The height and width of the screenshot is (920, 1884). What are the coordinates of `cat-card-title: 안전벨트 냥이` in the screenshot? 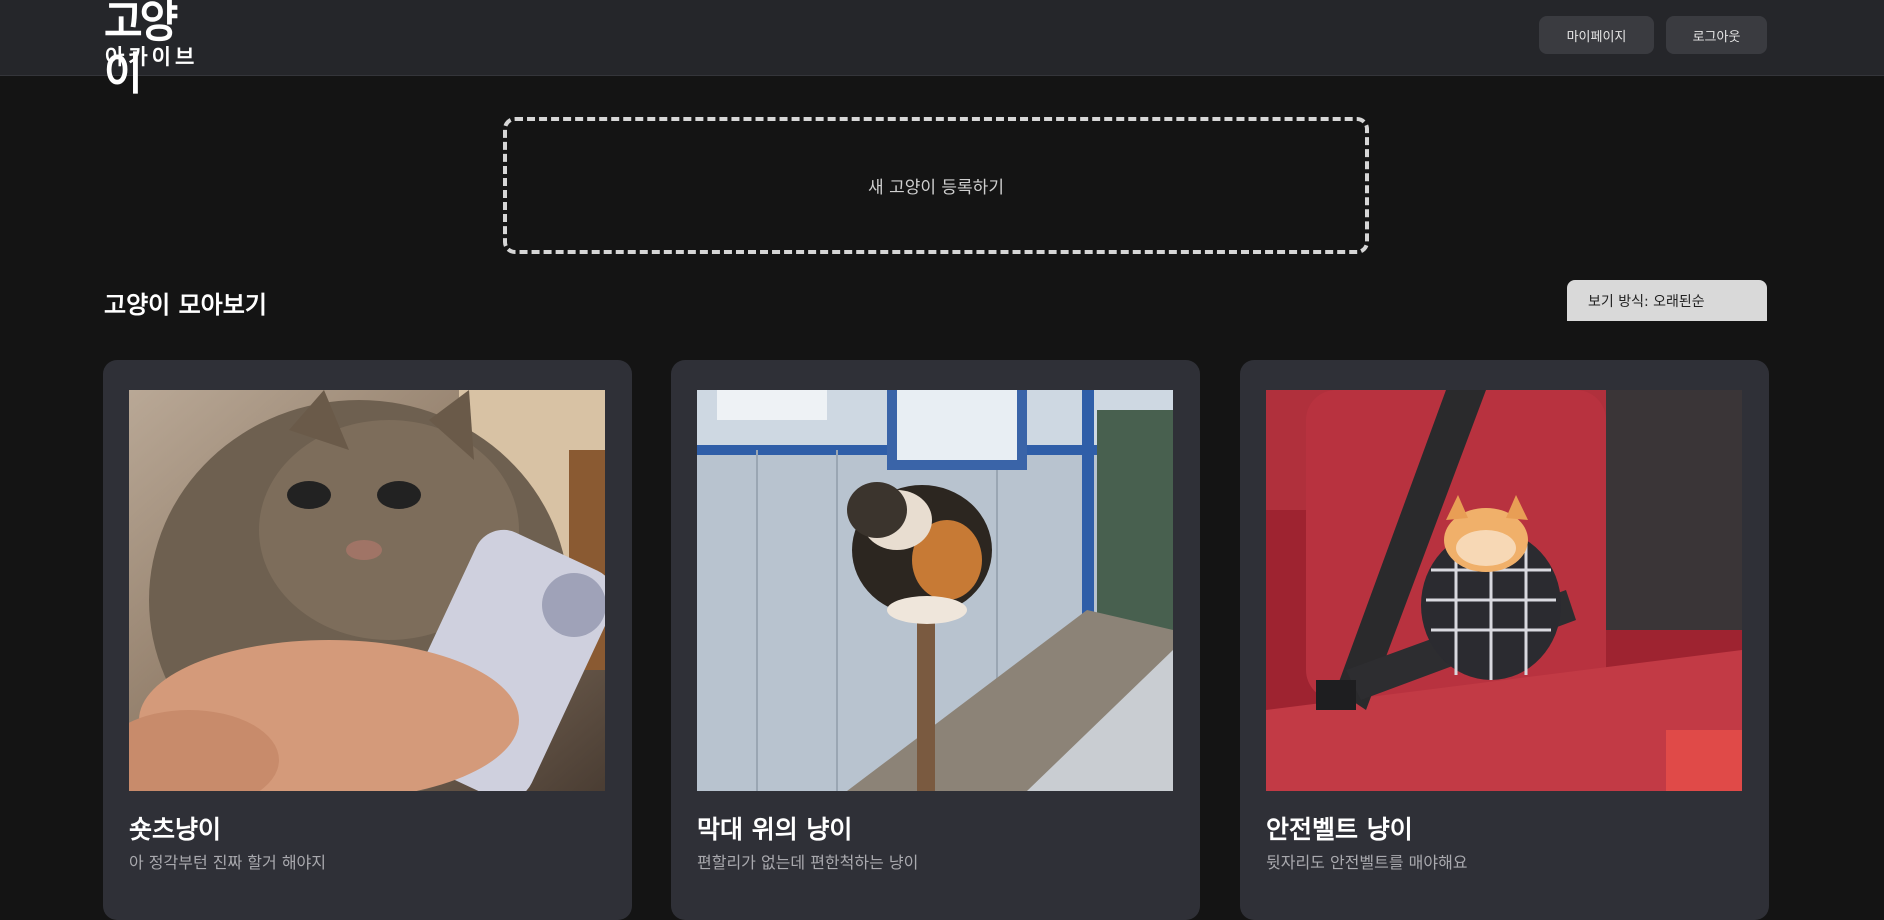 It's located at (1339, 829).